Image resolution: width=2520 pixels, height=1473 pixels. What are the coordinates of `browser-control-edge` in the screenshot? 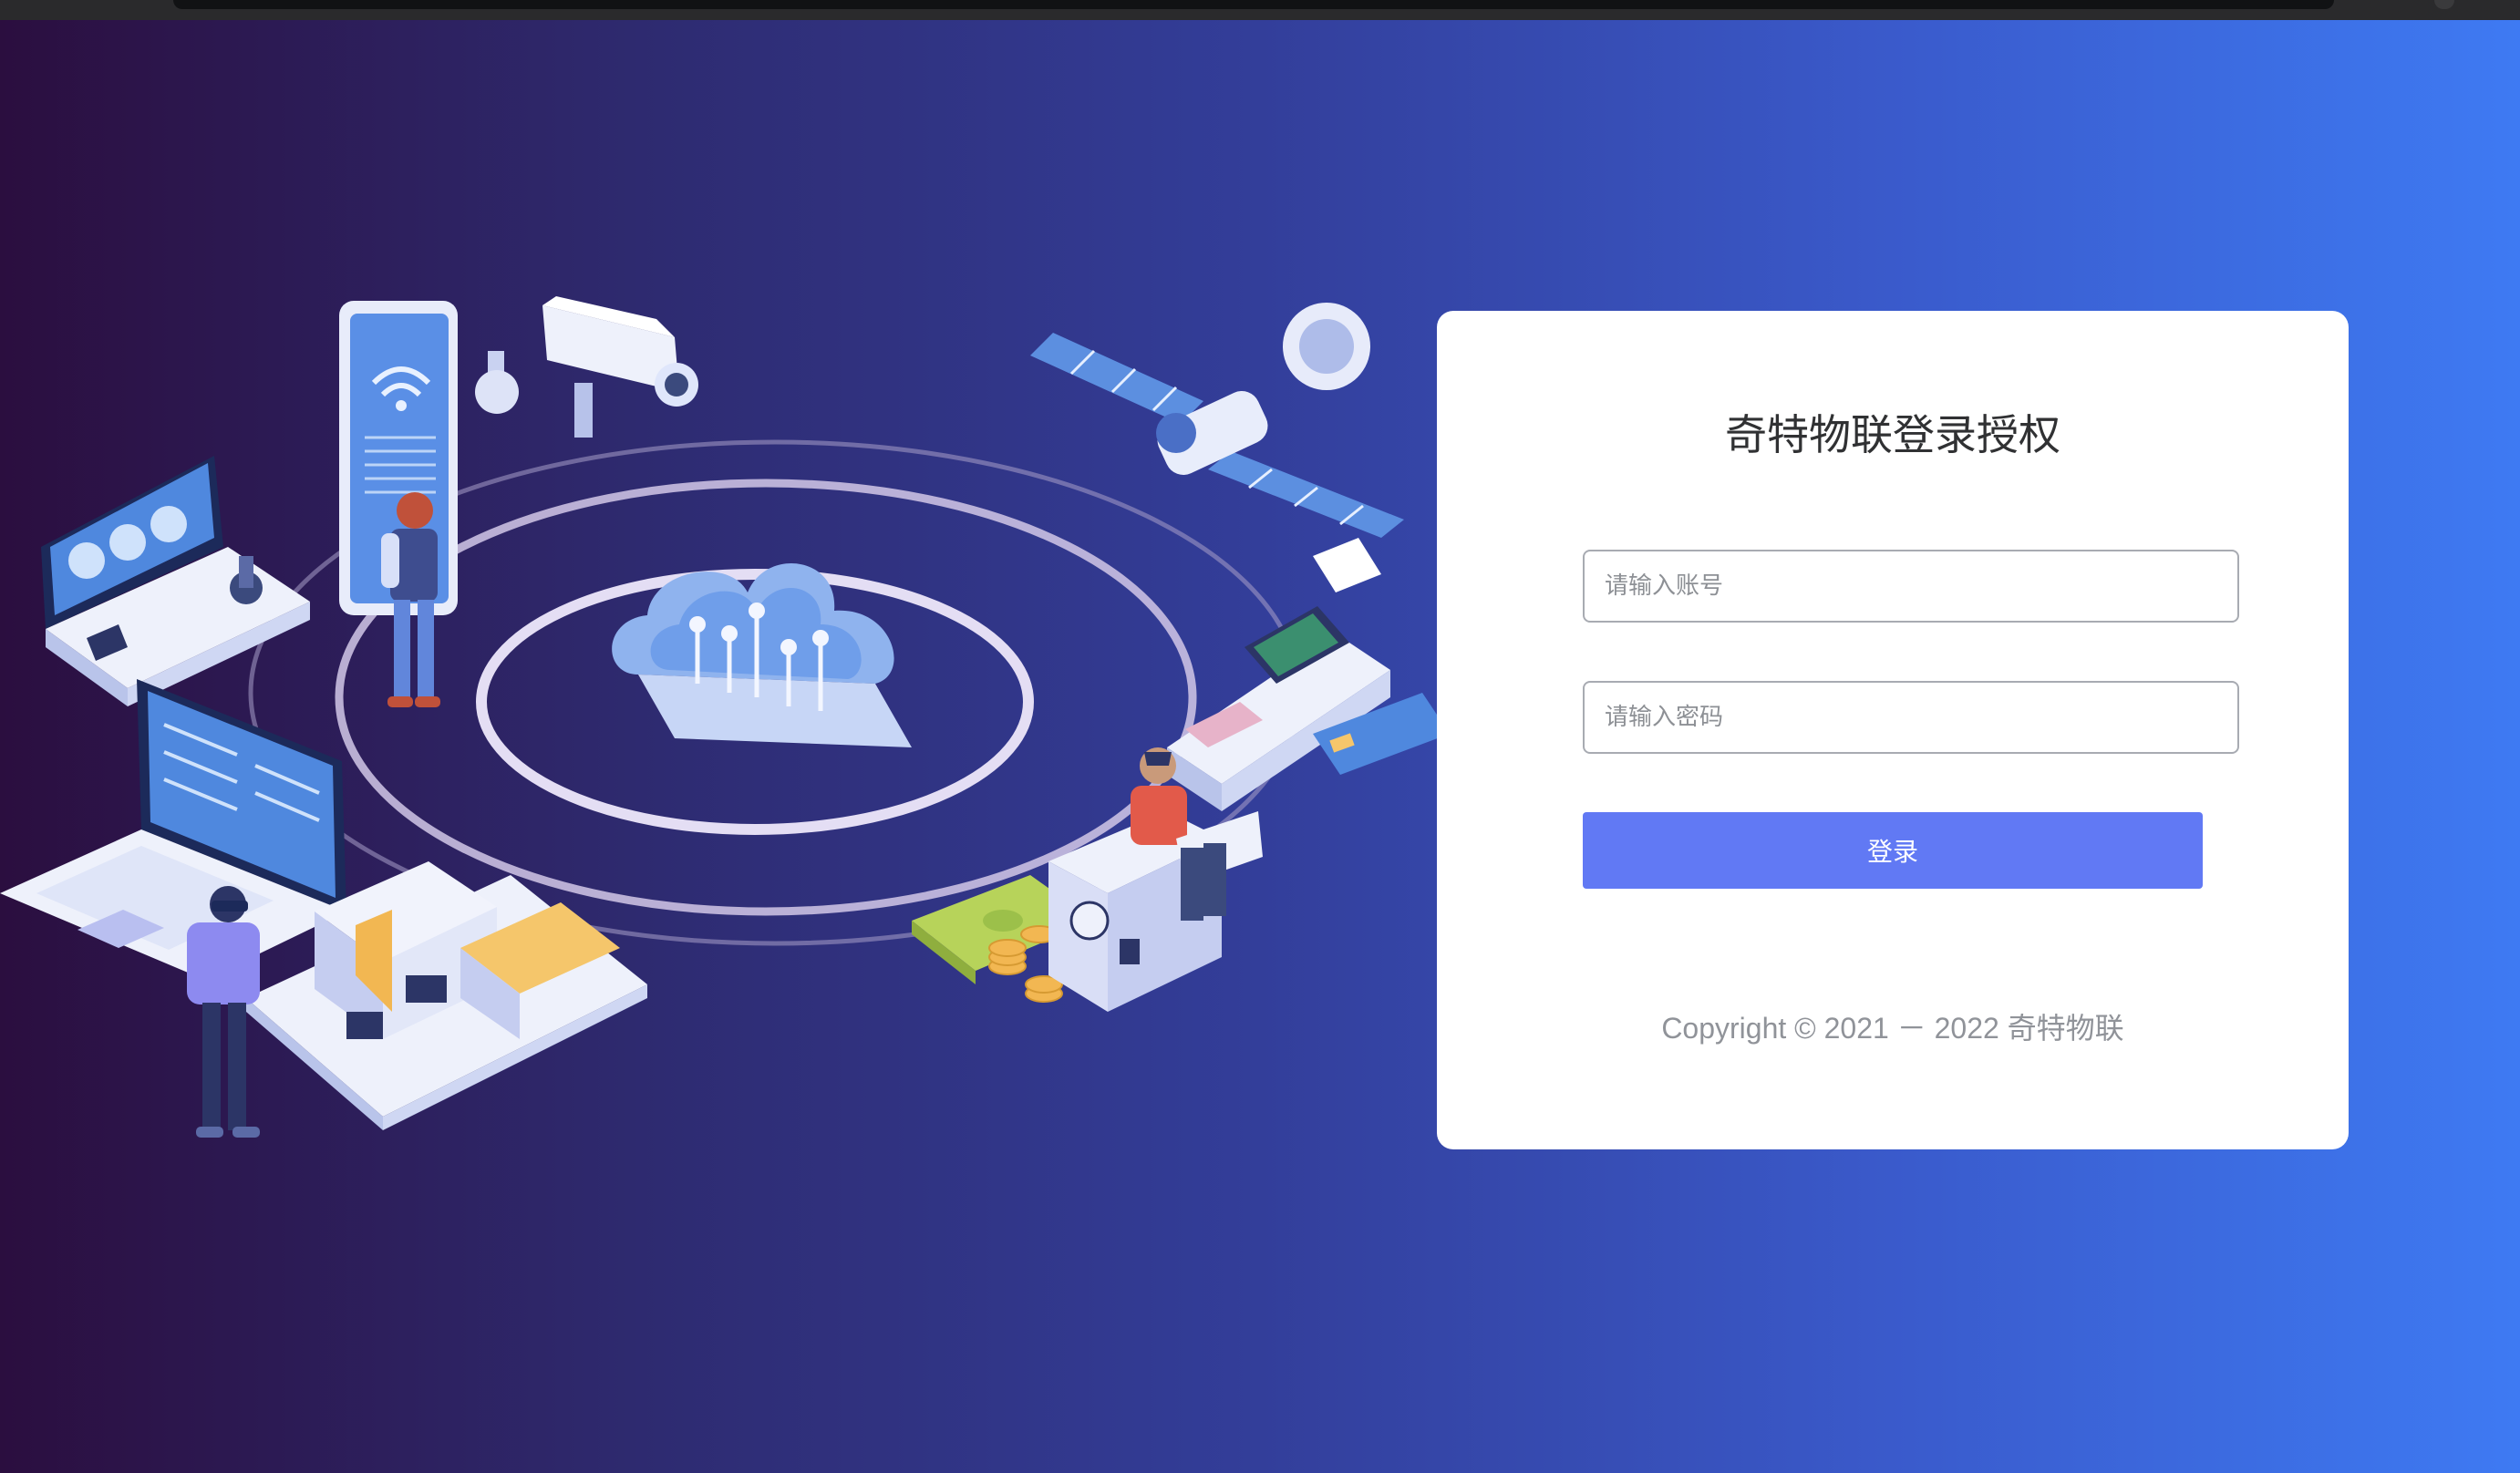 It's located at (2444, 4).